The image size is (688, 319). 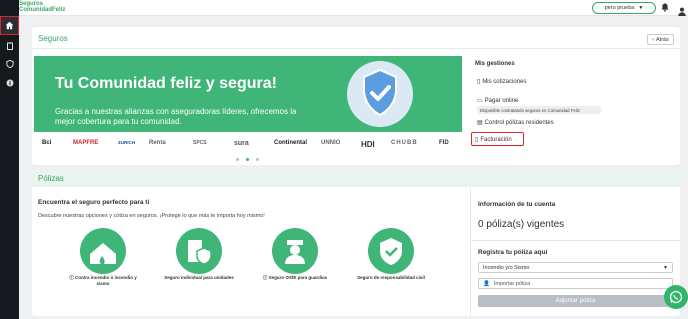 I want to click on guard-icon, so click(x=295, y=252).